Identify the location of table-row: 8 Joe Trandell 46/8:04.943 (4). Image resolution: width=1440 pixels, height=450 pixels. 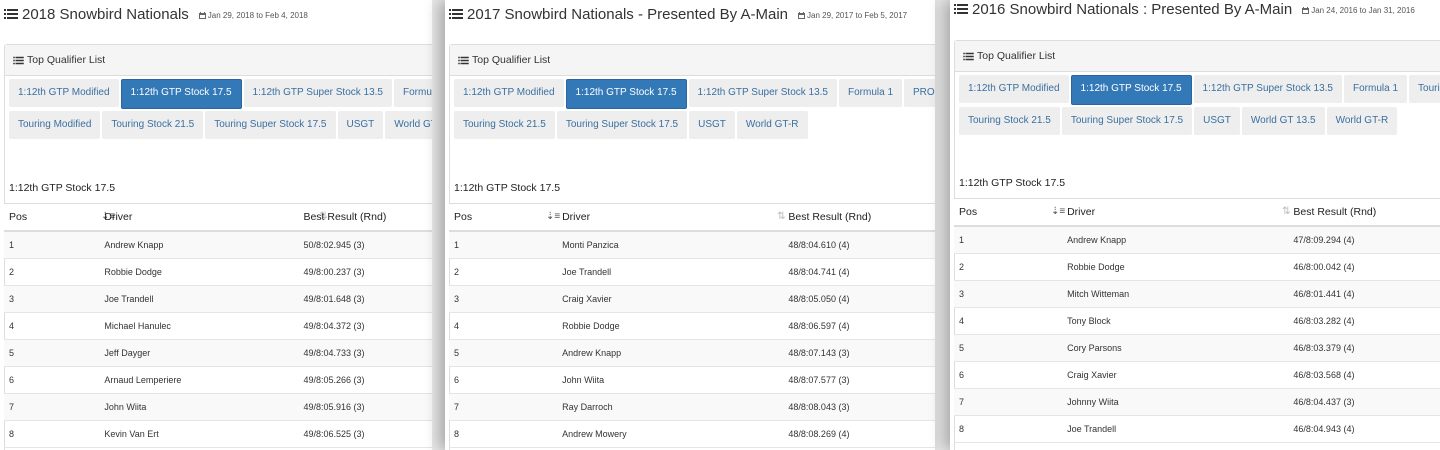
(1197, 429).